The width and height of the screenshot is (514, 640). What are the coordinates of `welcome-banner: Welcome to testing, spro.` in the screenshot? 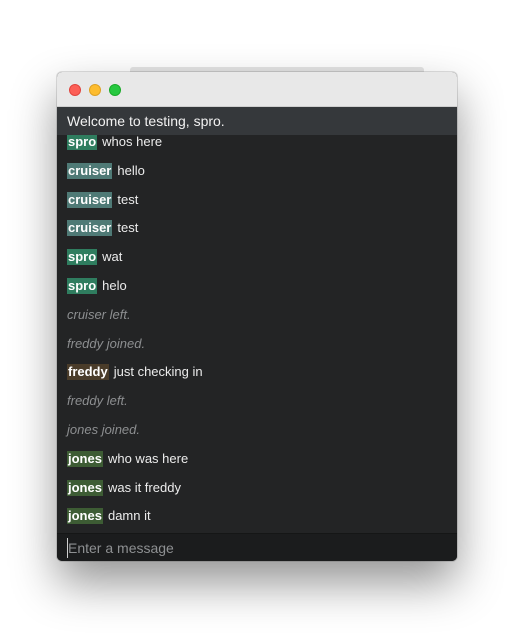 It's located at (257, 121).